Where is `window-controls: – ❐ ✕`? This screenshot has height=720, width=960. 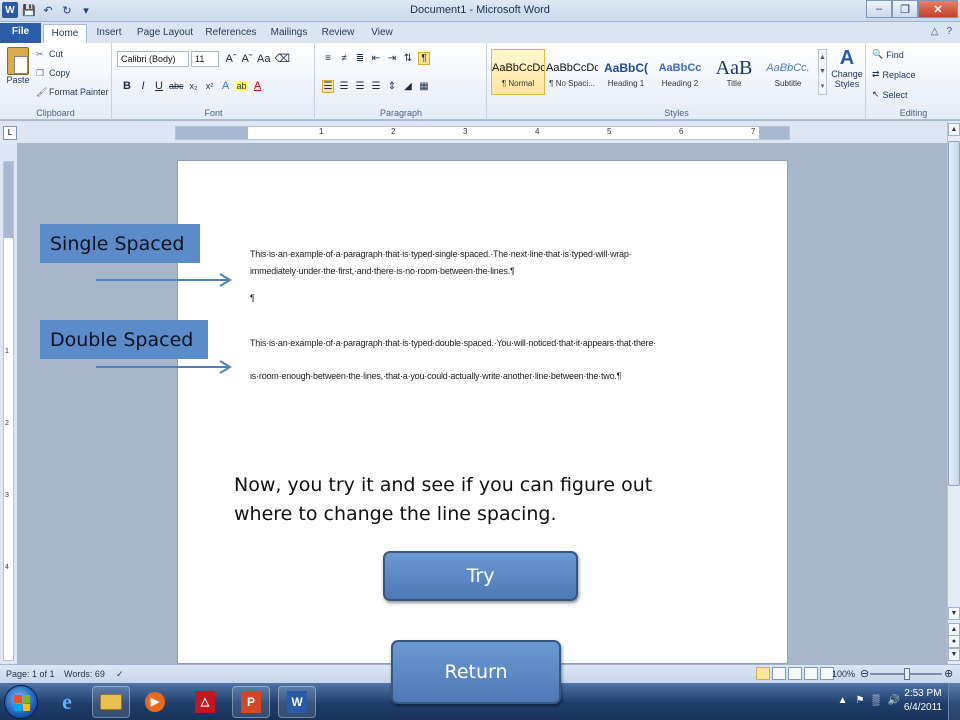
window-controls: – ❐ ✕ is located at coordinates (912, 9).